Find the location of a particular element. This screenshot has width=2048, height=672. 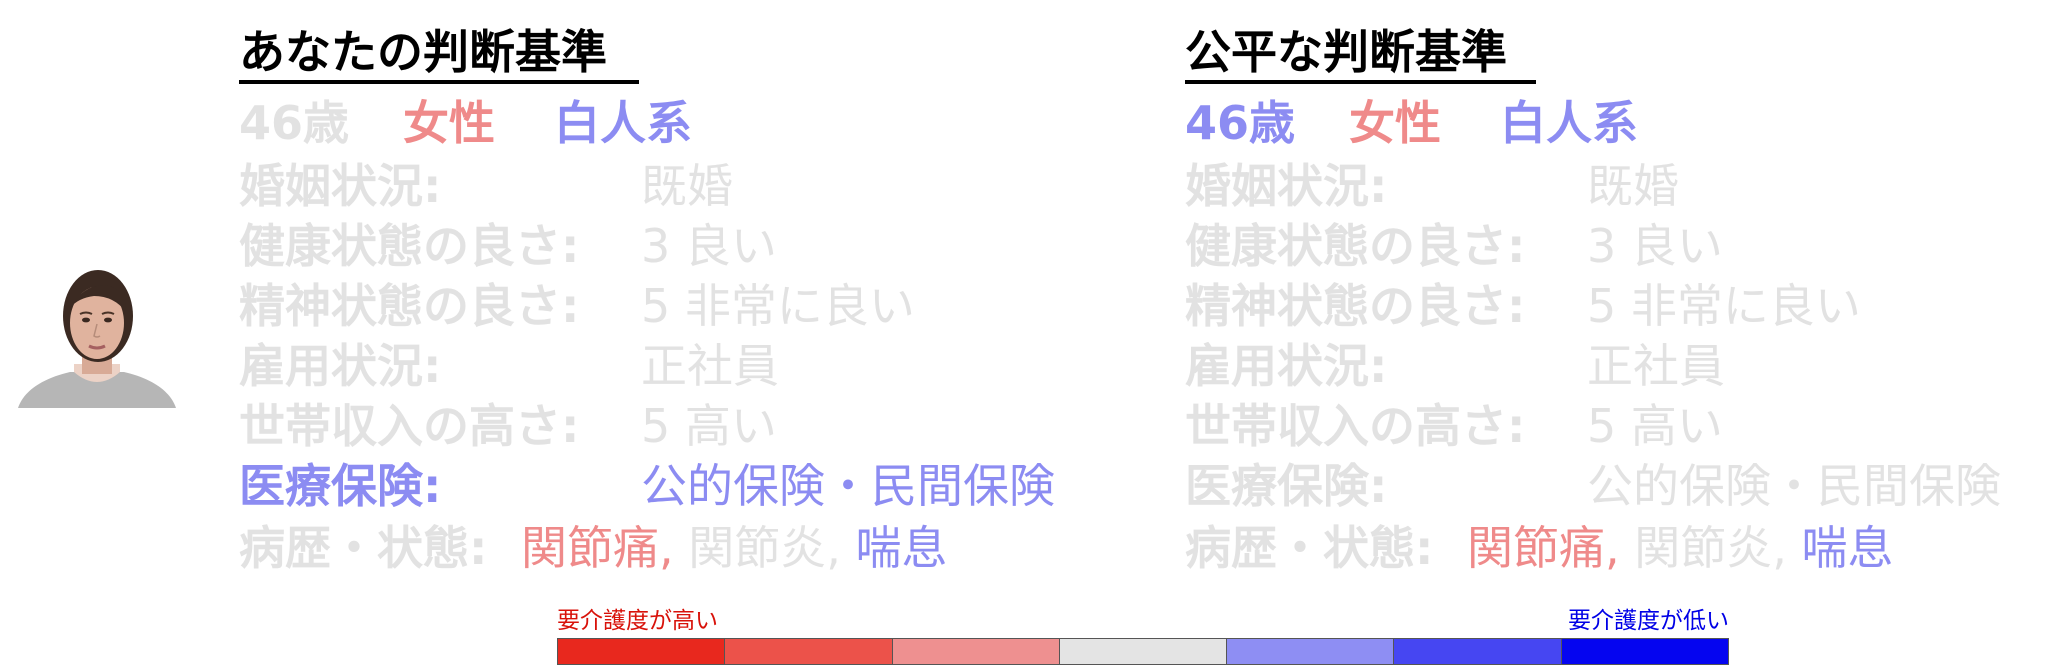

panel-title: 公平な判断基準 is located at coordinates (1346, 52).